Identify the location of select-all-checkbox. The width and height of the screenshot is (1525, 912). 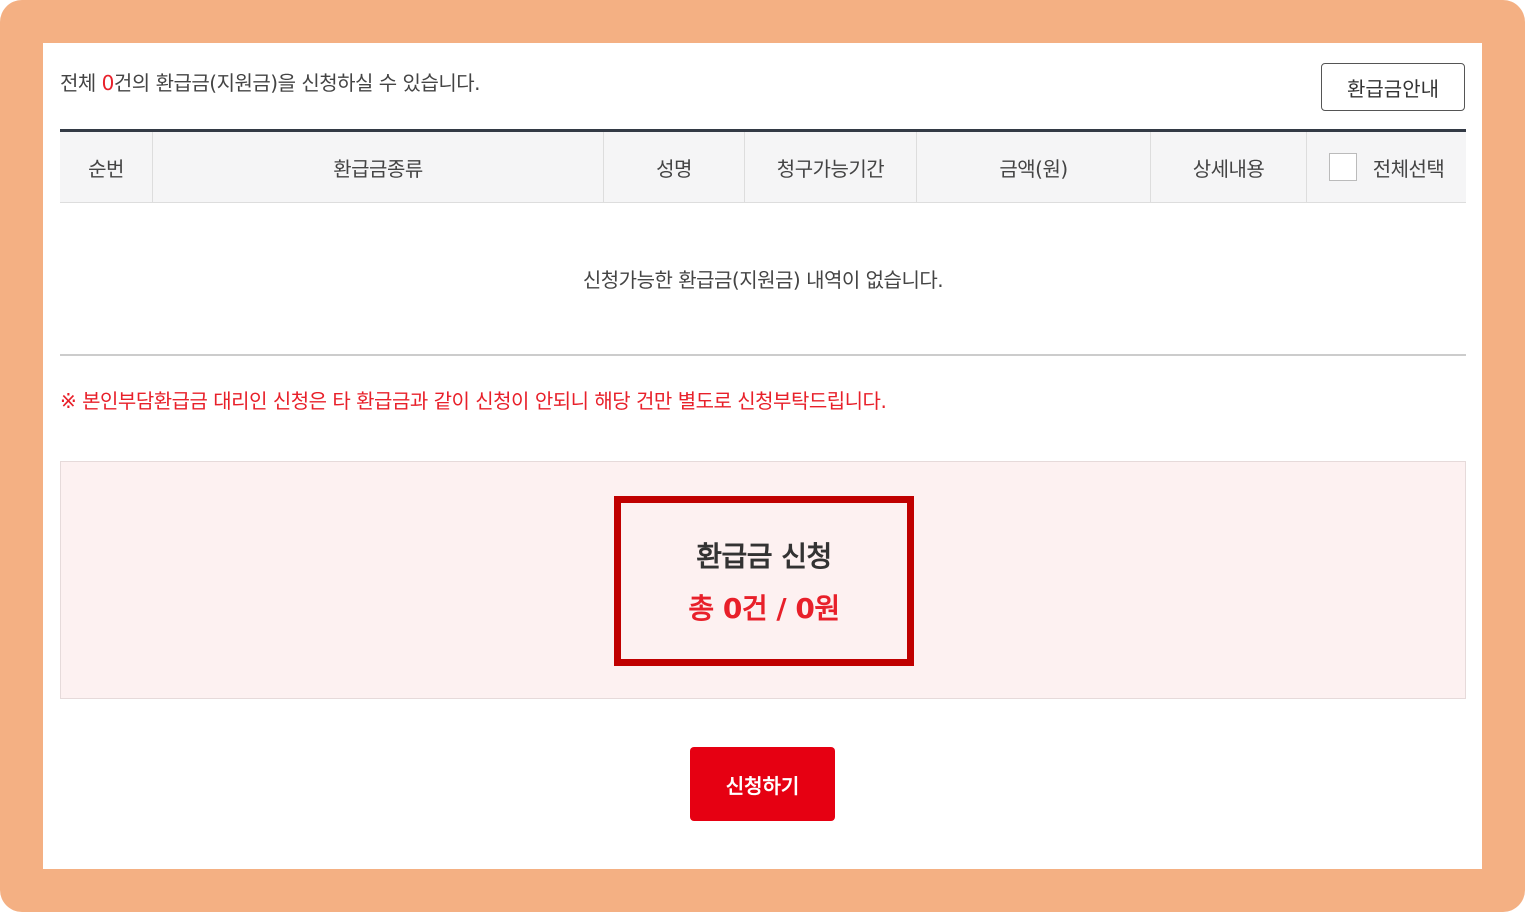
(1342, 167).